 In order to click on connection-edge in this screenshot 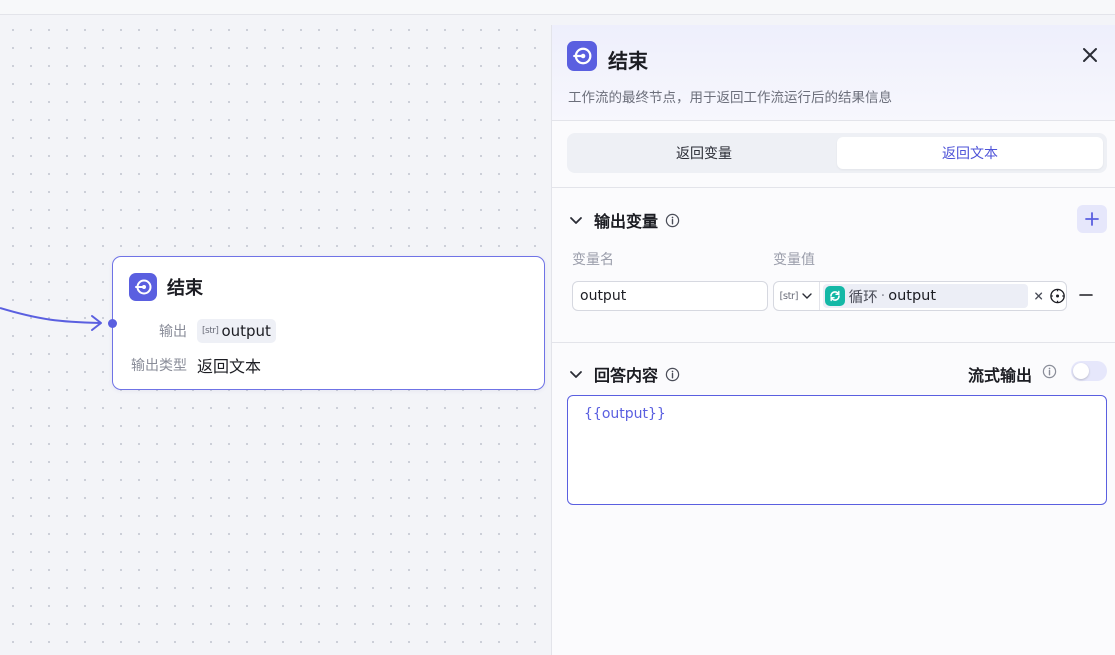, I will do `click(51, 319)`.